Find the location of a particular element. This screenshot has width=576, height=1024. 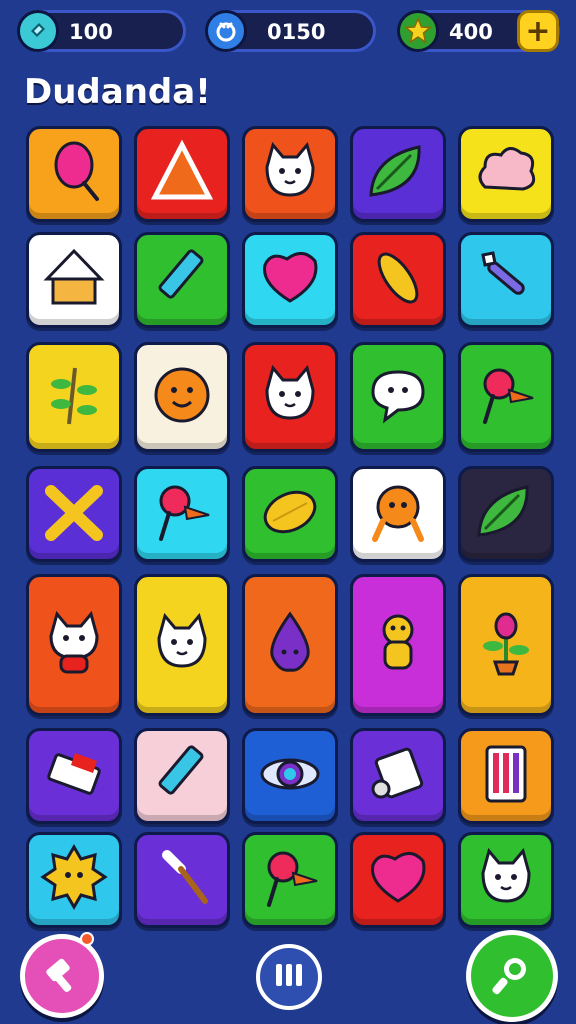

tile-flower-pin is located at coordinates (506, 397).